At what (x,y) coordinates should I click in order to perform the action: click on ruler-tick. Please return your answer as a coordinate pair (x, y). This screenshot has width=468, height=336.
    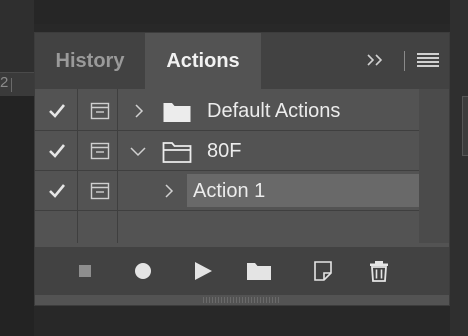
    Looking at the image, I should click on (11, 85).